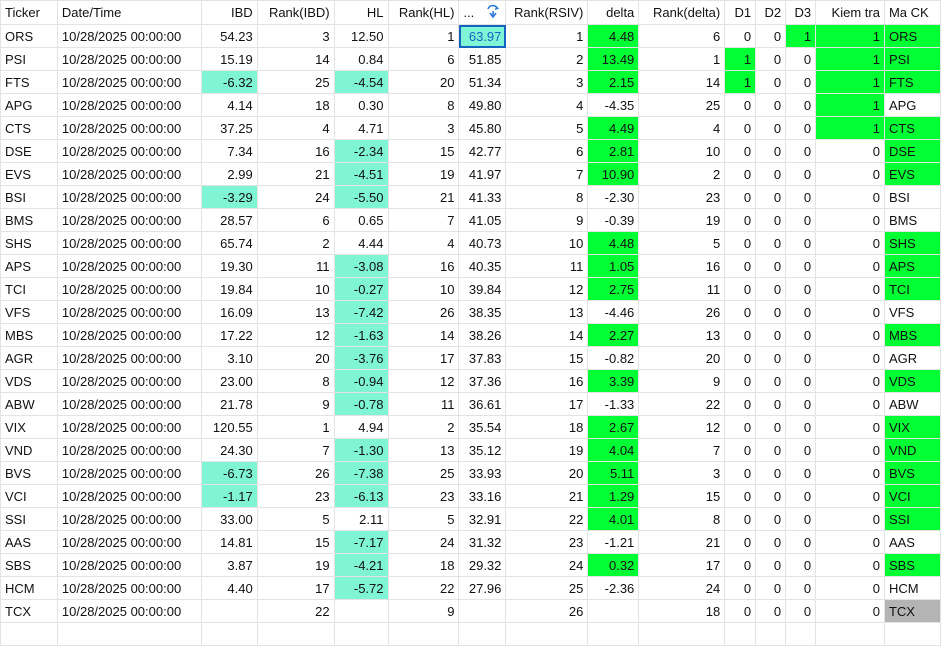 The image size is (941, 658). Describe the element at coordinates (29, 611) in the screenshot. I see `cell-ticker: TCX` at that location.